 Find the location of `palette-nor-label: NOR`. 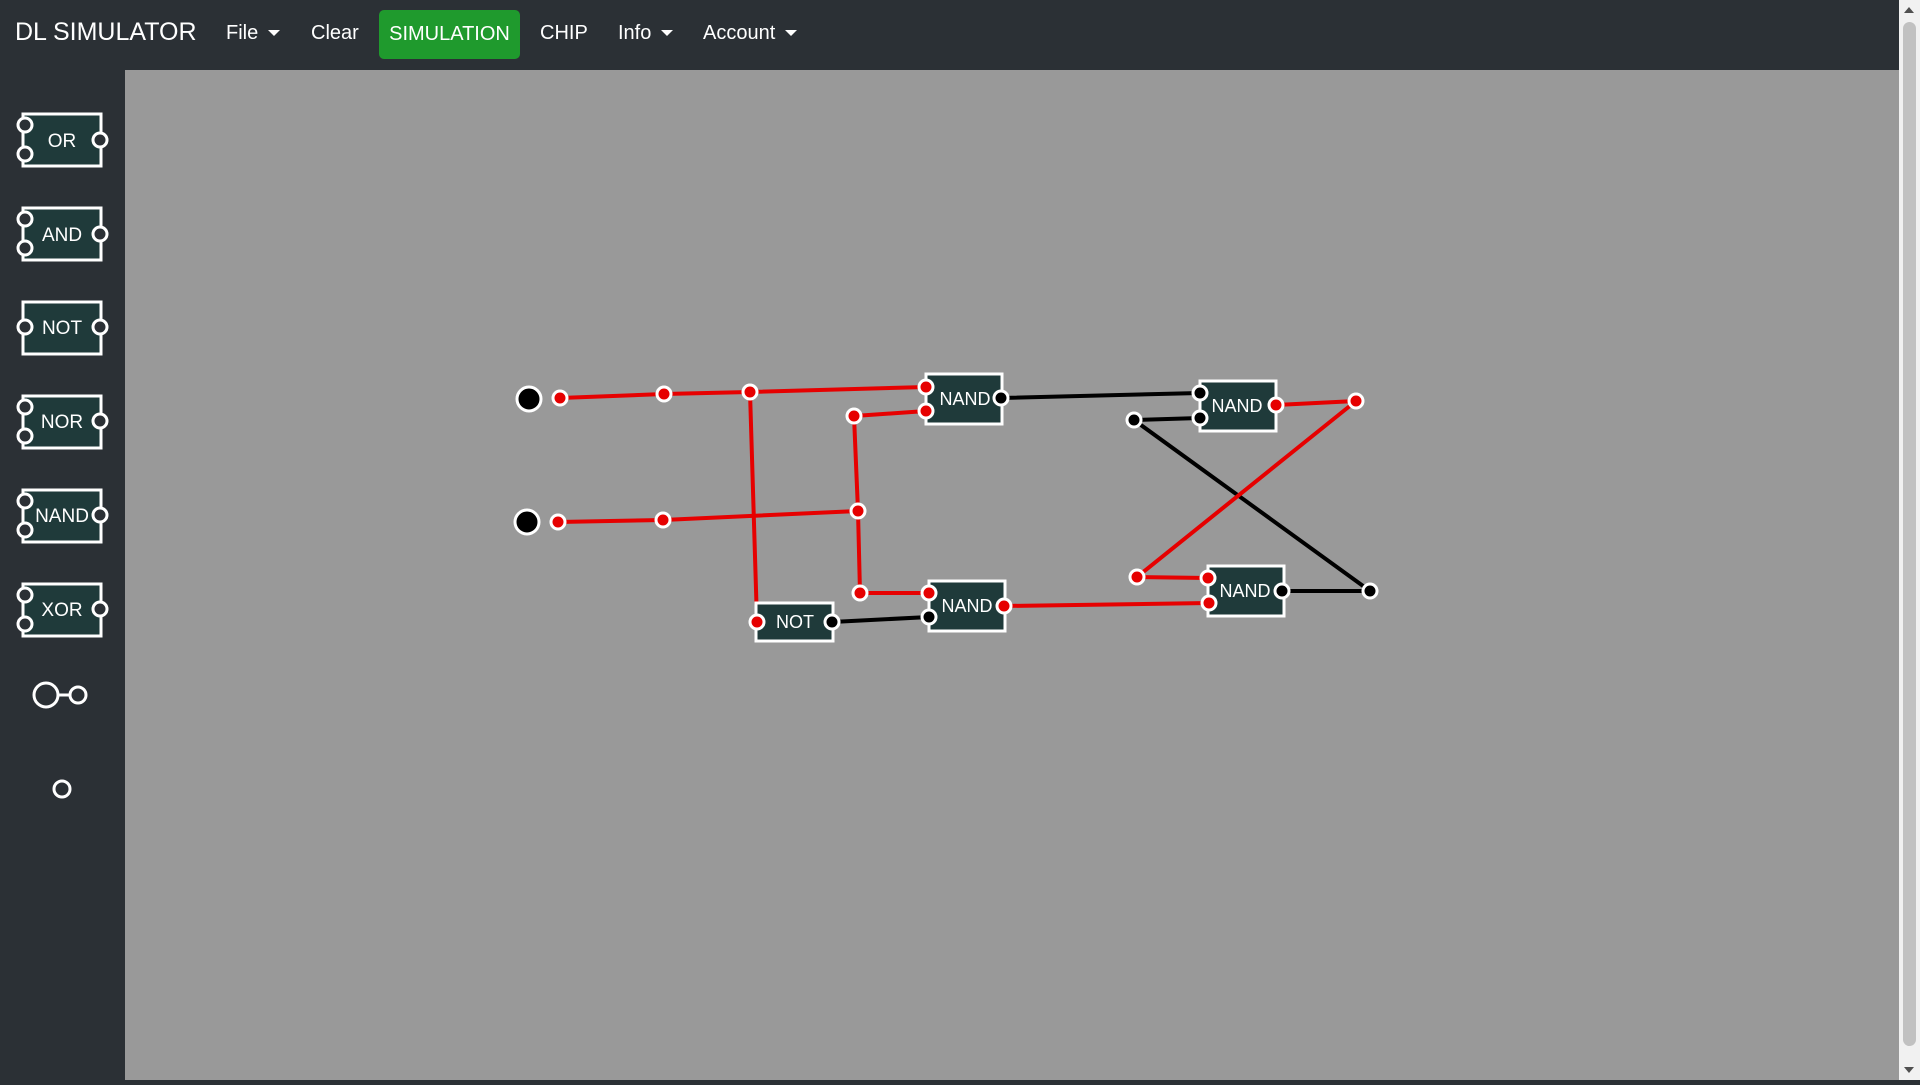

palette-nor-label: NOR is located at coordinates (62, 422).